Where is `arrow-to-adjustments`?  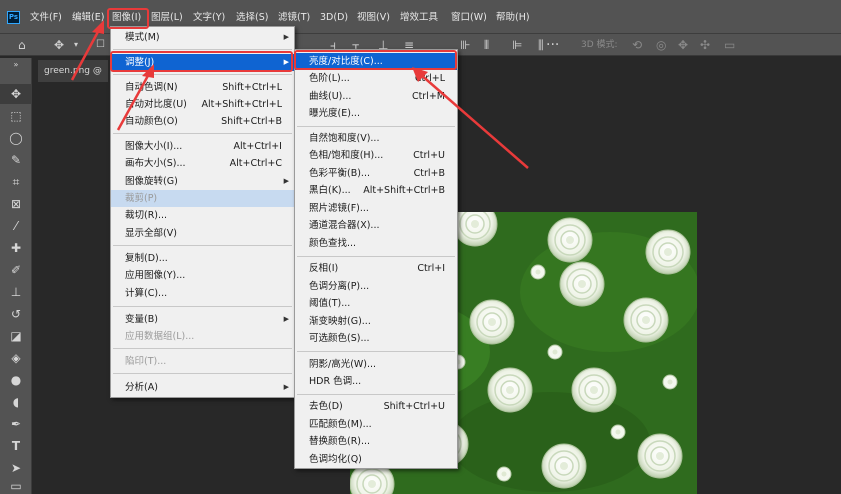
arrow-to-adjustments is located at coordinates (135, 97).